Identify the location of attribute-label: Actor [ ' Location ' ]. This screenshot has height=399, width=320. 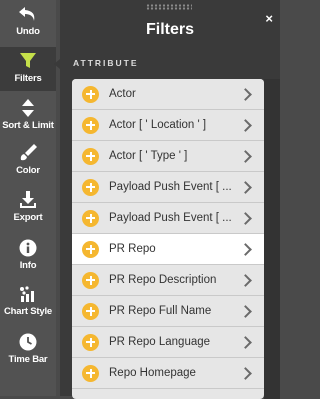
(158, 125).